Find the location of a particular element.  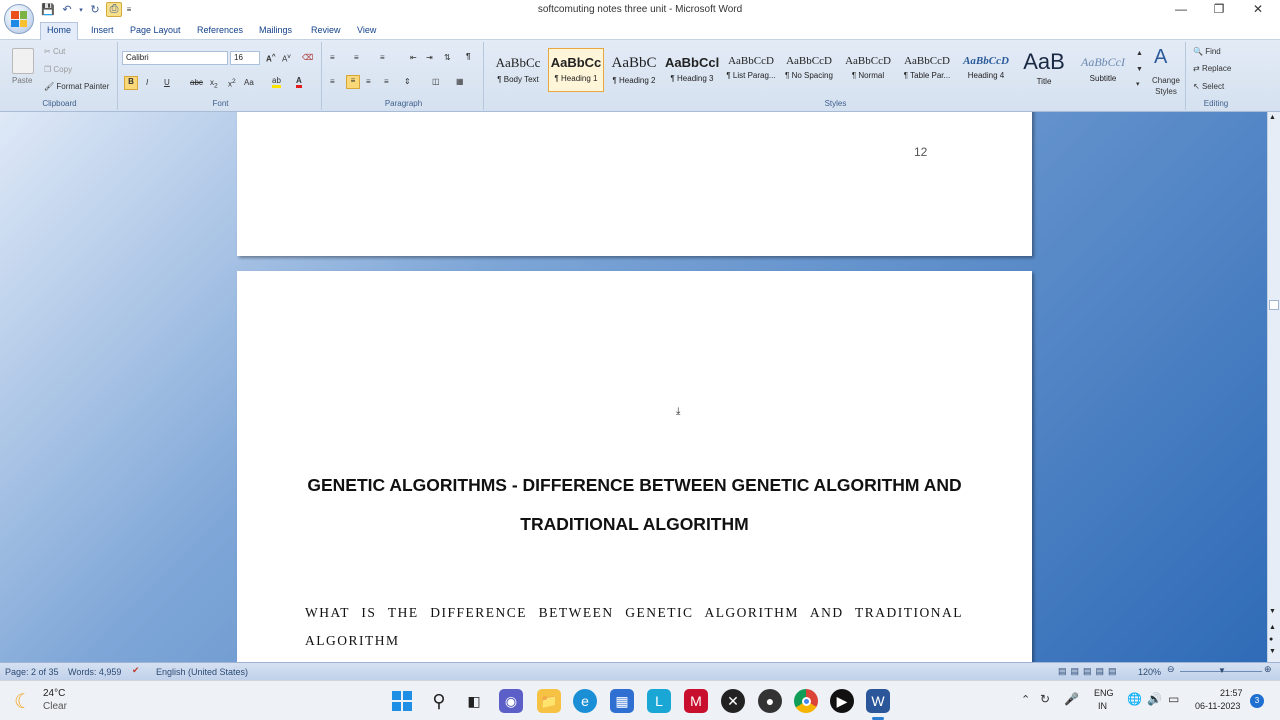

style-subtitle: AaBbCcI Subtitle is located at coordinates (1103, 70).